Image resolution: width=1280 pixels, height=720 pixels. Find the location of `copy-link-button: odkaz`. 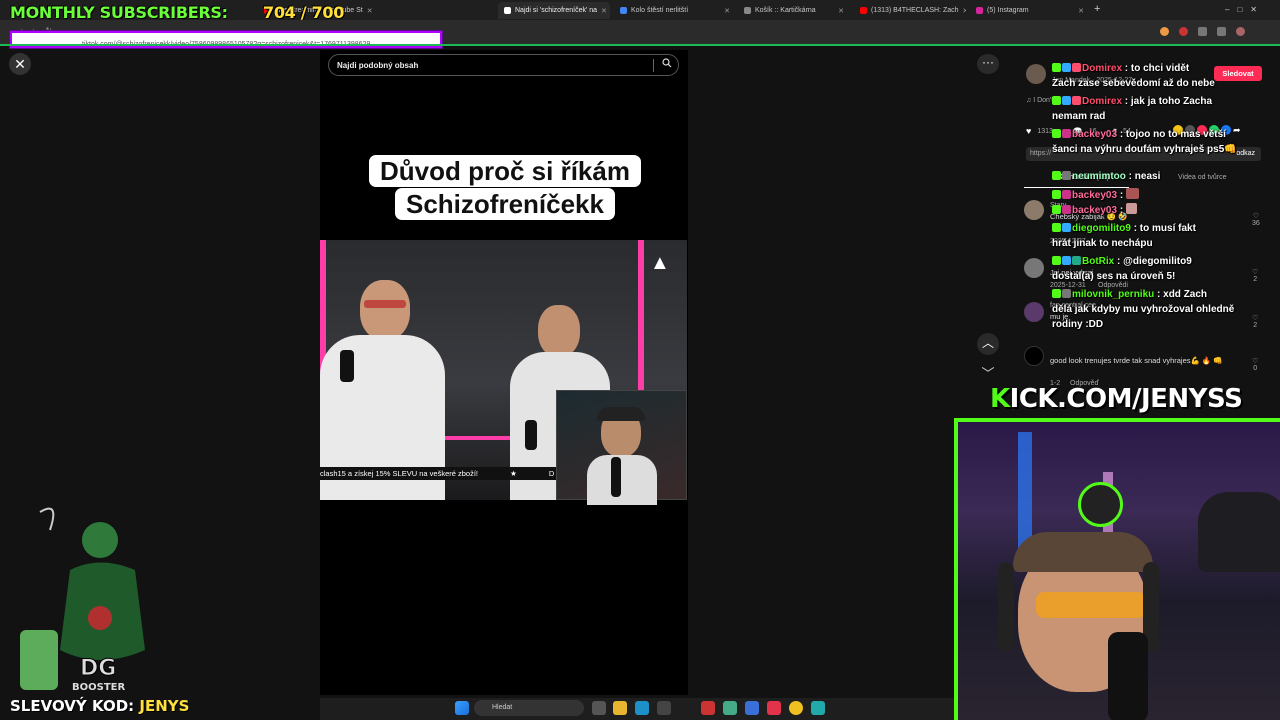

copy-link-button: odkaz is located at coordinates (1245, 153).